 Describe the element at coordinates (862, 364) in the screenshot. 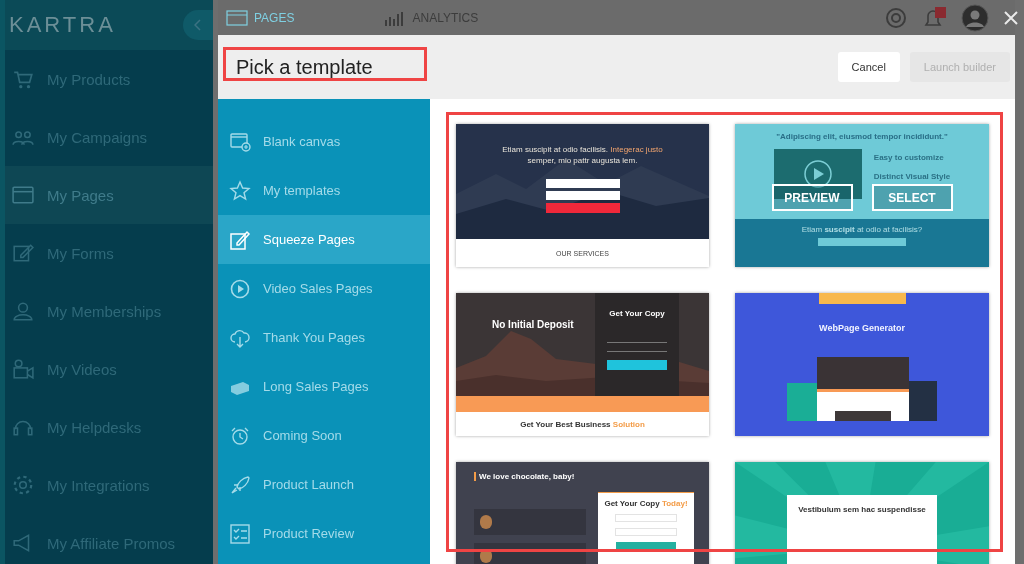

I see `template-card: WebPage Generator` at that location.